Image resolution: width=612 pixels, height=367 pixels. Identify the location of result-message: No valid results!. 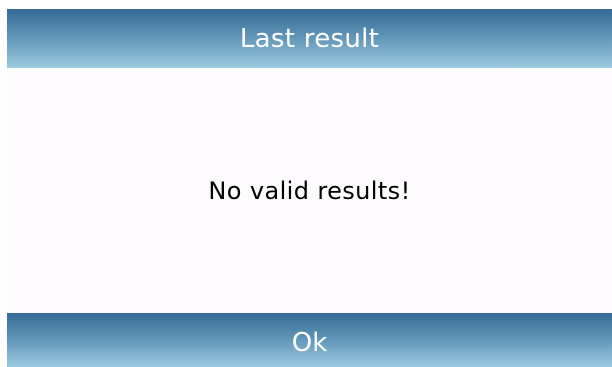
(309, 190).